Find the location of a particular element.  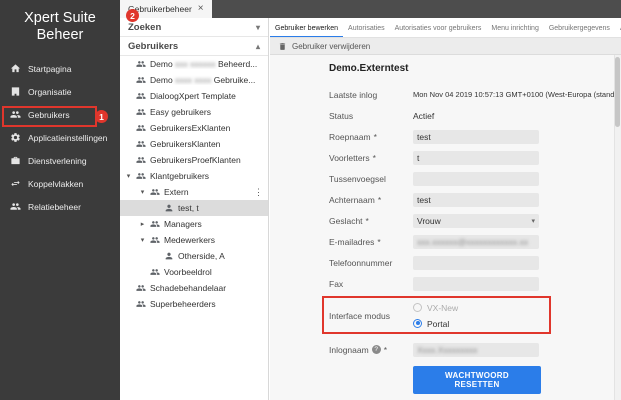

tree-item-easy-gebruikers: Easy gebruikers is located at coordinates (194, 112).